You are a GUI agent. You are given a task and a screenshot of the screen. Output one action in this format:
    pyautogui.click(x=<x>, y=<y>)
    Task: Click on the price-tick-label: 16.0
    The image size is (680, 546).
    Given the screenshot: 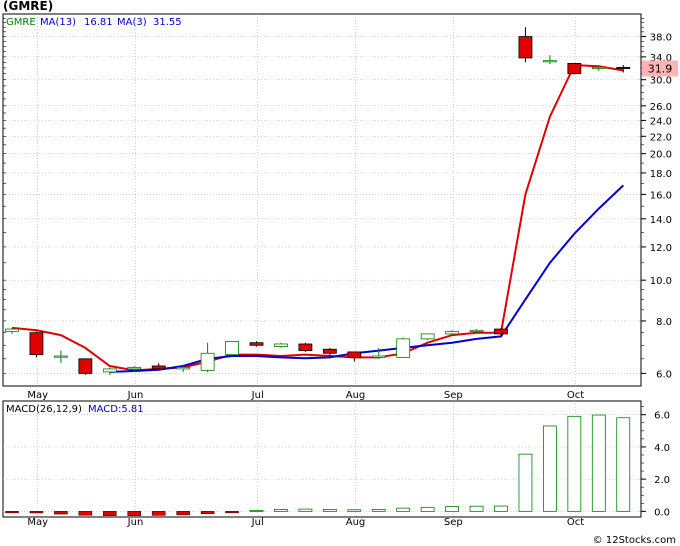 What is the action you would take?
    pyautogui.click(x=661, y=195)
    